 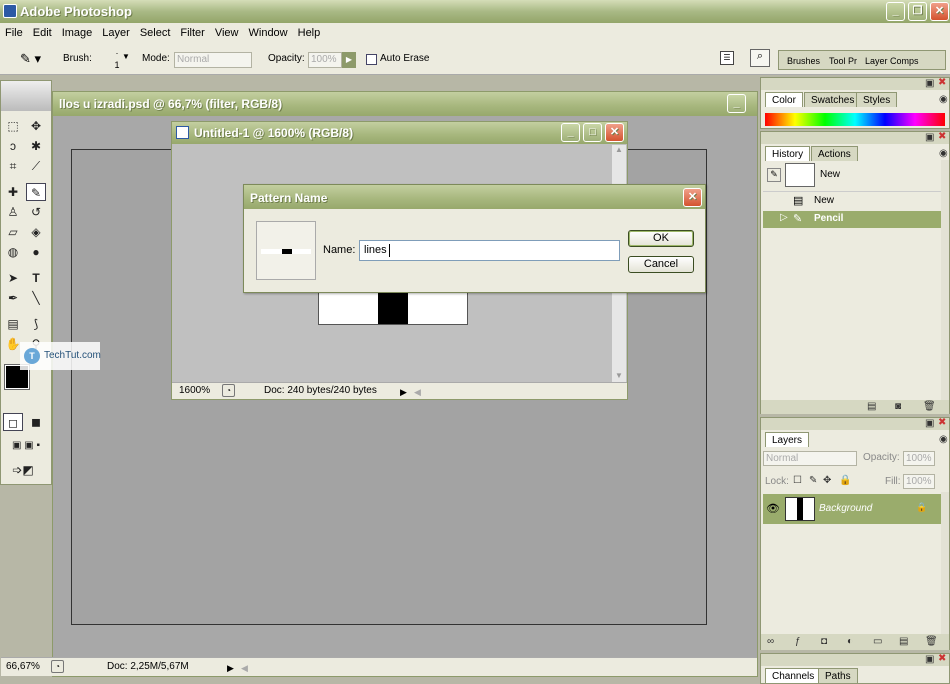 What do you see at coordinates (736, 103) in the screenshot?
I see `back-document-minimize-button: _` at bounding box center [736, 103].